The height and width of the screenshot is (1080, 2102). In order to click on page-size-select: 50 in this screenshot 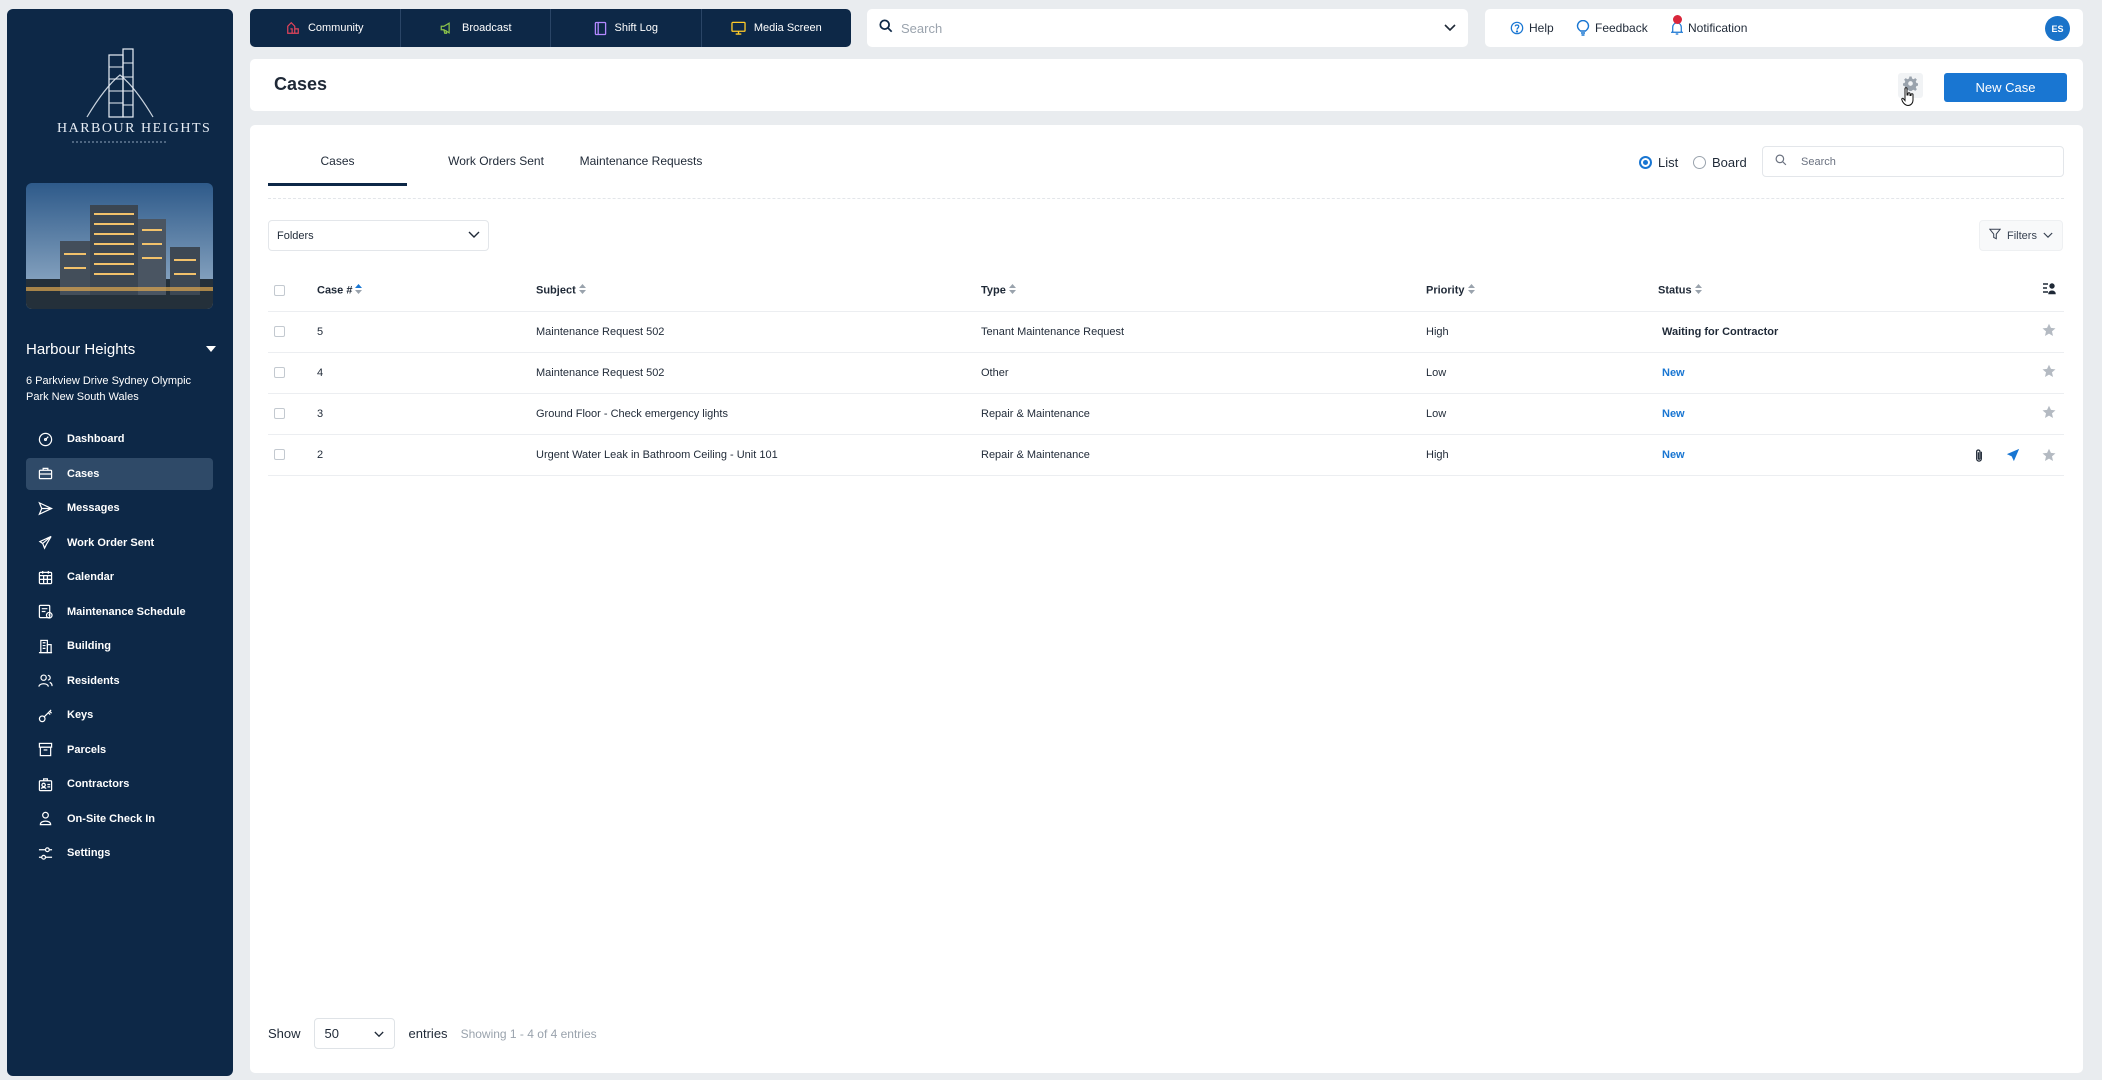, I will do `click(354, 1033)`.